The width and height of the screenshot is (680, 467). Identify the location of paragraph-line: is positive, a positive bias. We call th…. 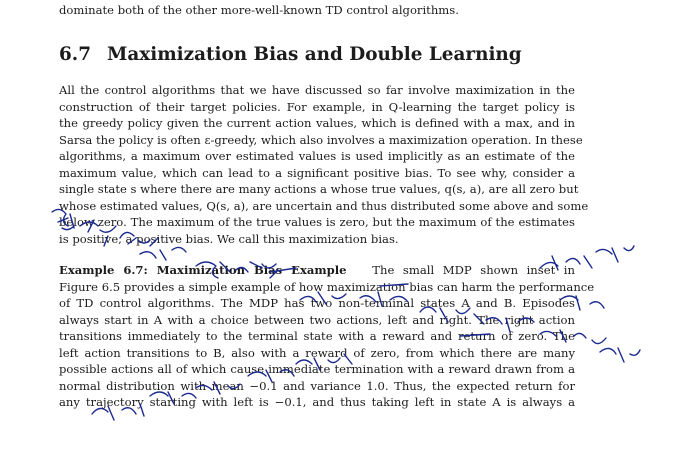
(229, 238).